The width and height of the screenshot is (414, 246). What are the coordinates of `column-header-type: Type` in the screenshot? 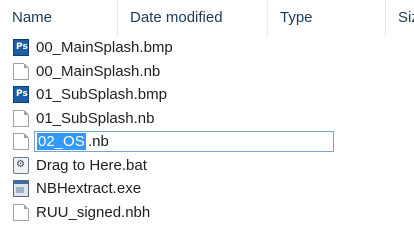 It's located at (326, 18).